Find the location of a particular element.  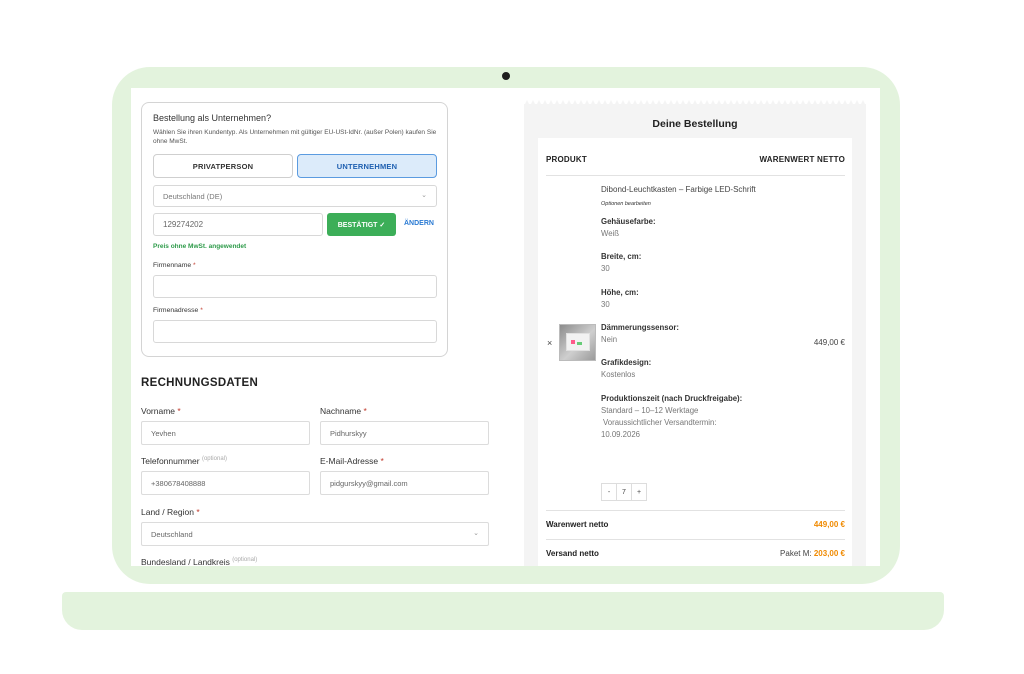

first-name-input: Yevhen is located at coordinates (225, 433).